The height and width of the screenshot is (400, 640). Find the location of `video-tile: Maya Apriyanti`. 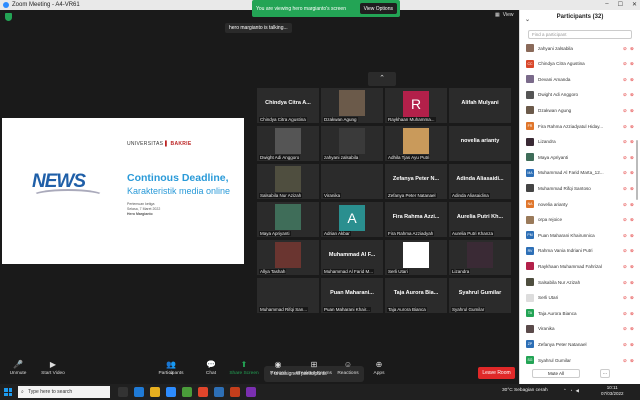

video-tile: Maya Apriyanti is located at coordinates (288, 219).